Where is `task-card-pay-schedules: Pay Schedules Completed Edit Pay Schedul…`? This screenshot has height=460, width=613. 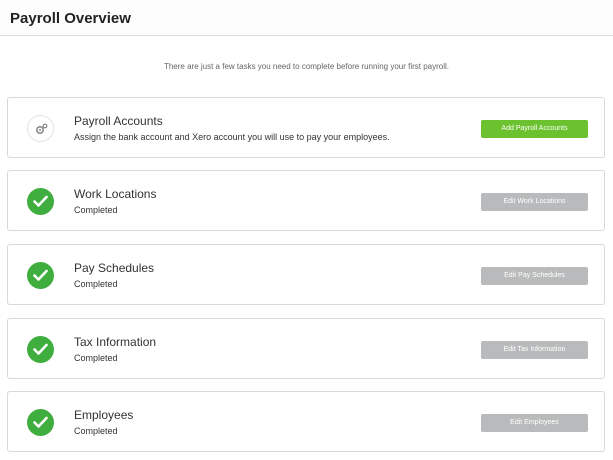 task-card-pay-schedules: Pay Schedules Completed Edit Pay Schedul… is located at coordinates (306, 274).